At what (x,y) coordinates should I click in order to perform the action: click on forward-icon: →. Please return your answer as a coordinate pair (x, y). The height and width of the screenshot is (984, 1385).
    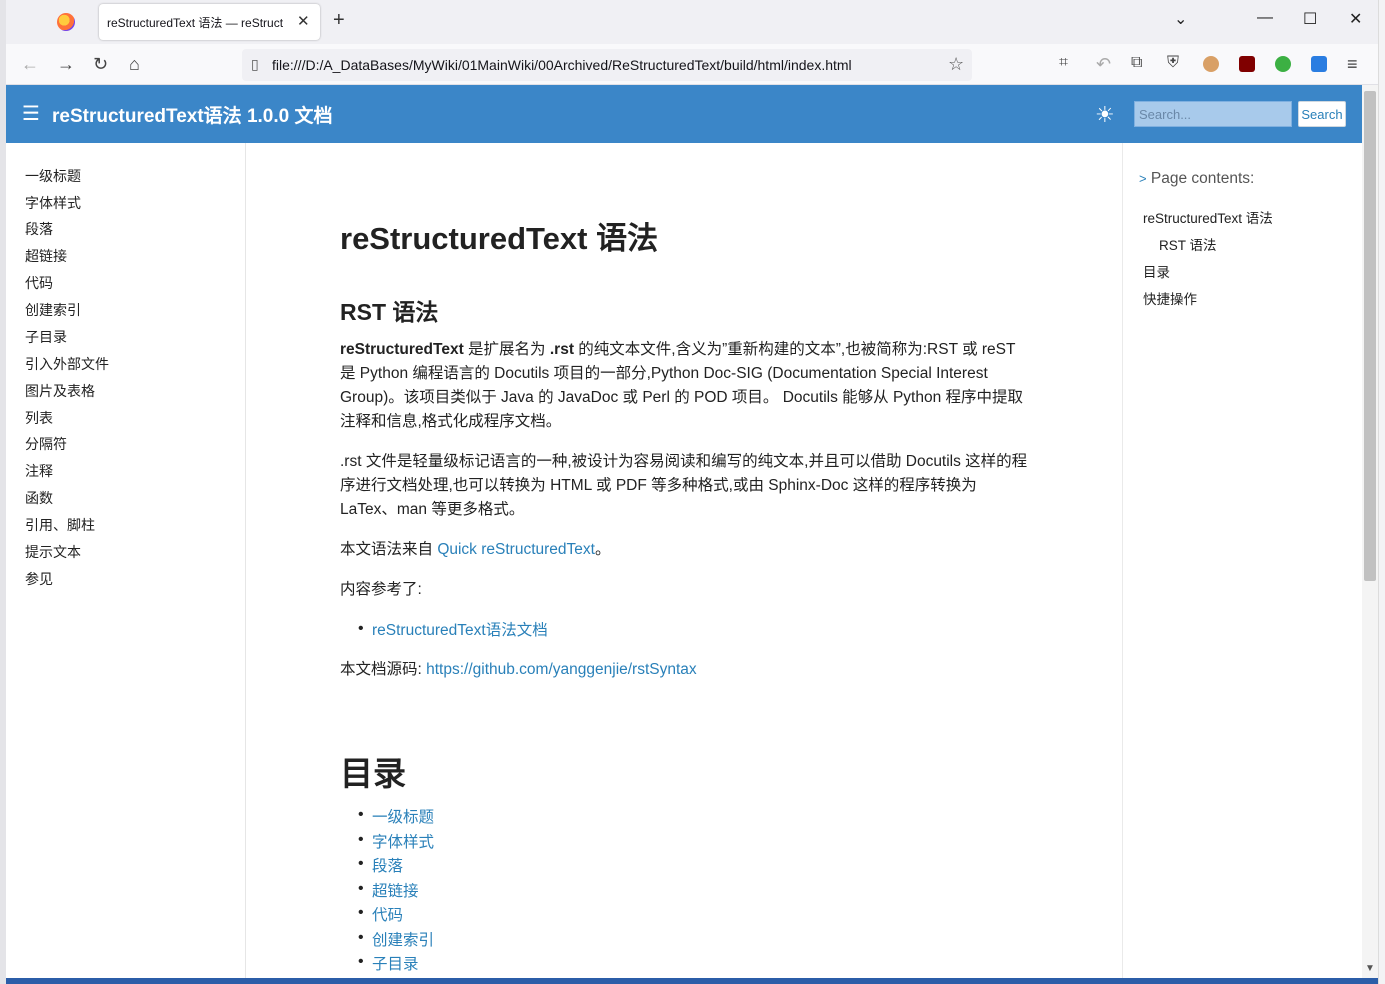
    Looking at the image, I should click on (66, 64).